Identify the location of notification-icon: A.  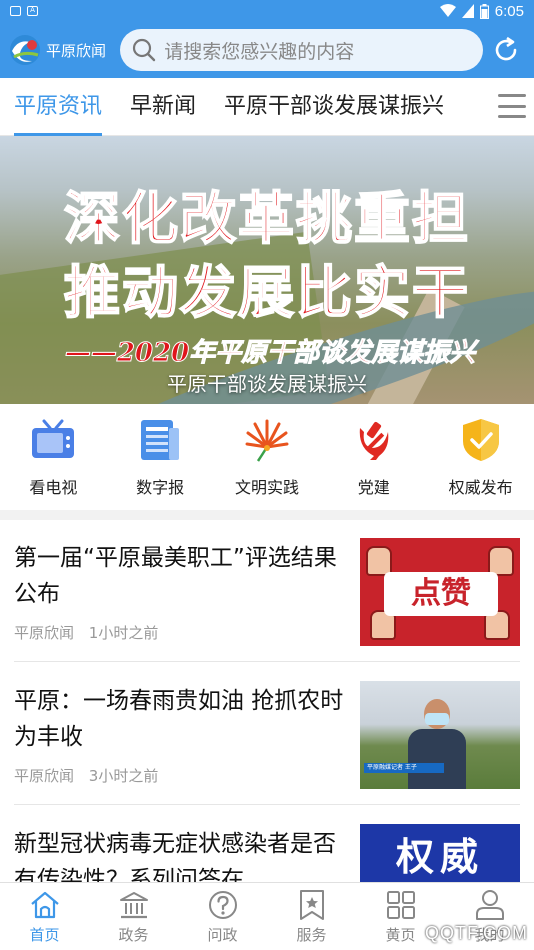
(32, 11).